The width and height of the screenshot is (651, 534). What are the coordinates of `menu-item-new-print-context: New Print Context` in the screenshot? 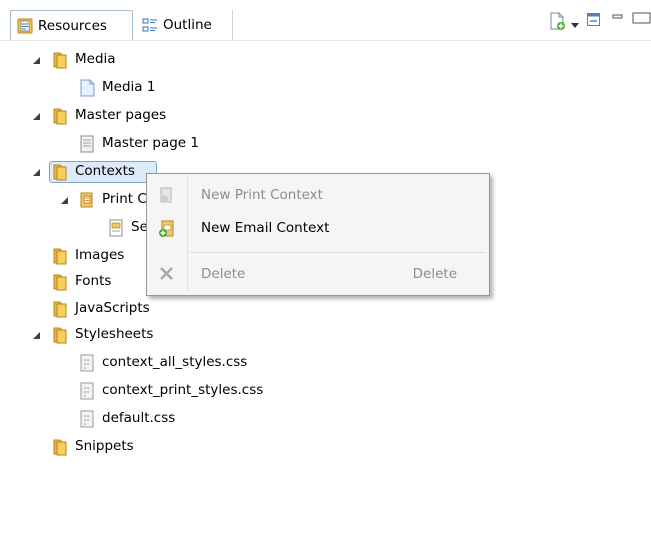 It's located at (318, 195).